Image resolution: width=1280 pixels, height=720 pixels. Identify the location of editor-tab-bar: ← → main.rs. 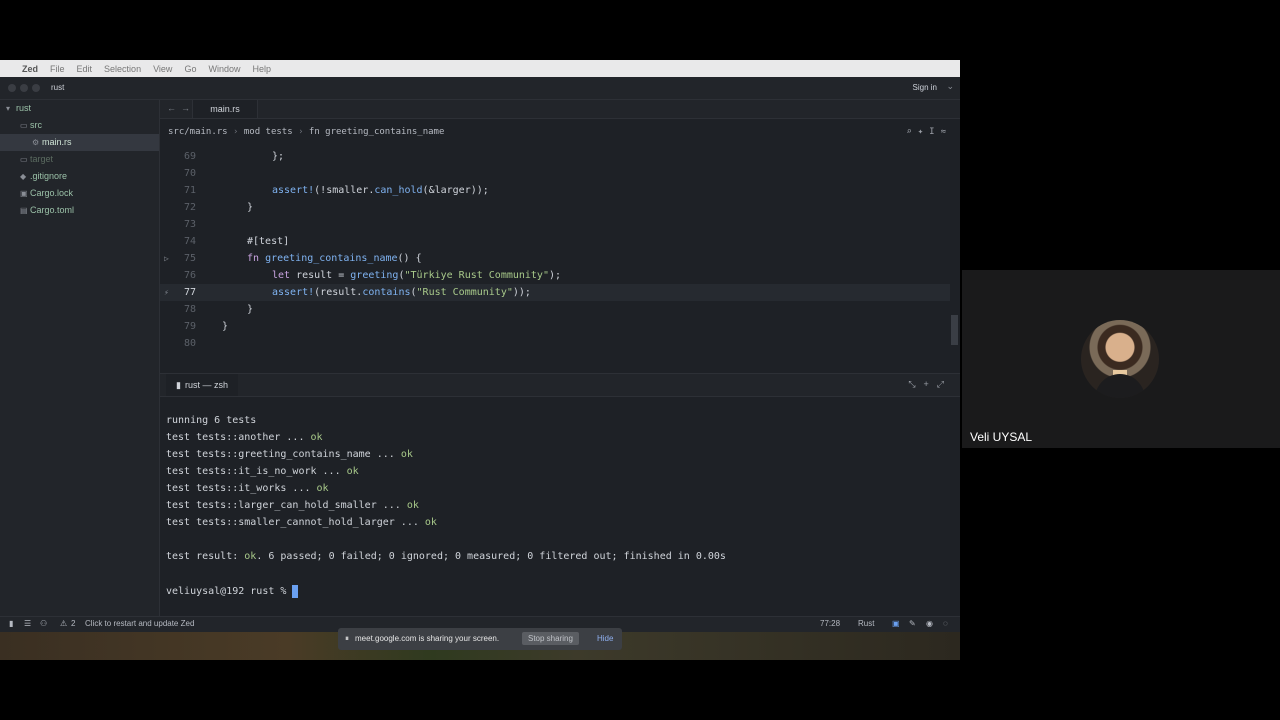
(560, 109).